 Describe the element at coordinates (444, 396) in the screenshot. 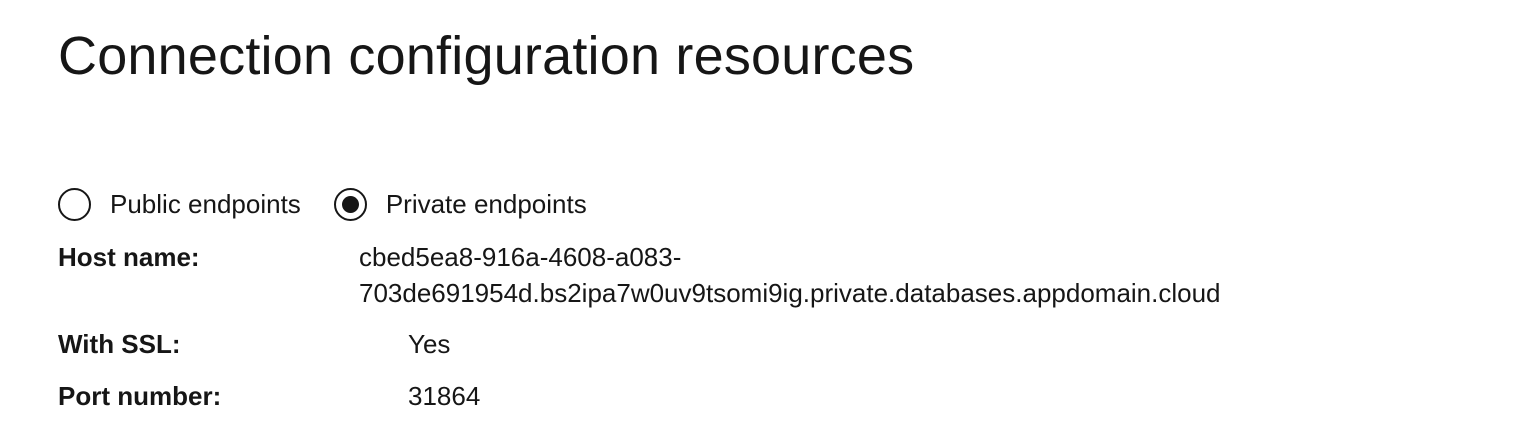

I see `port-value: 31864` at that location.